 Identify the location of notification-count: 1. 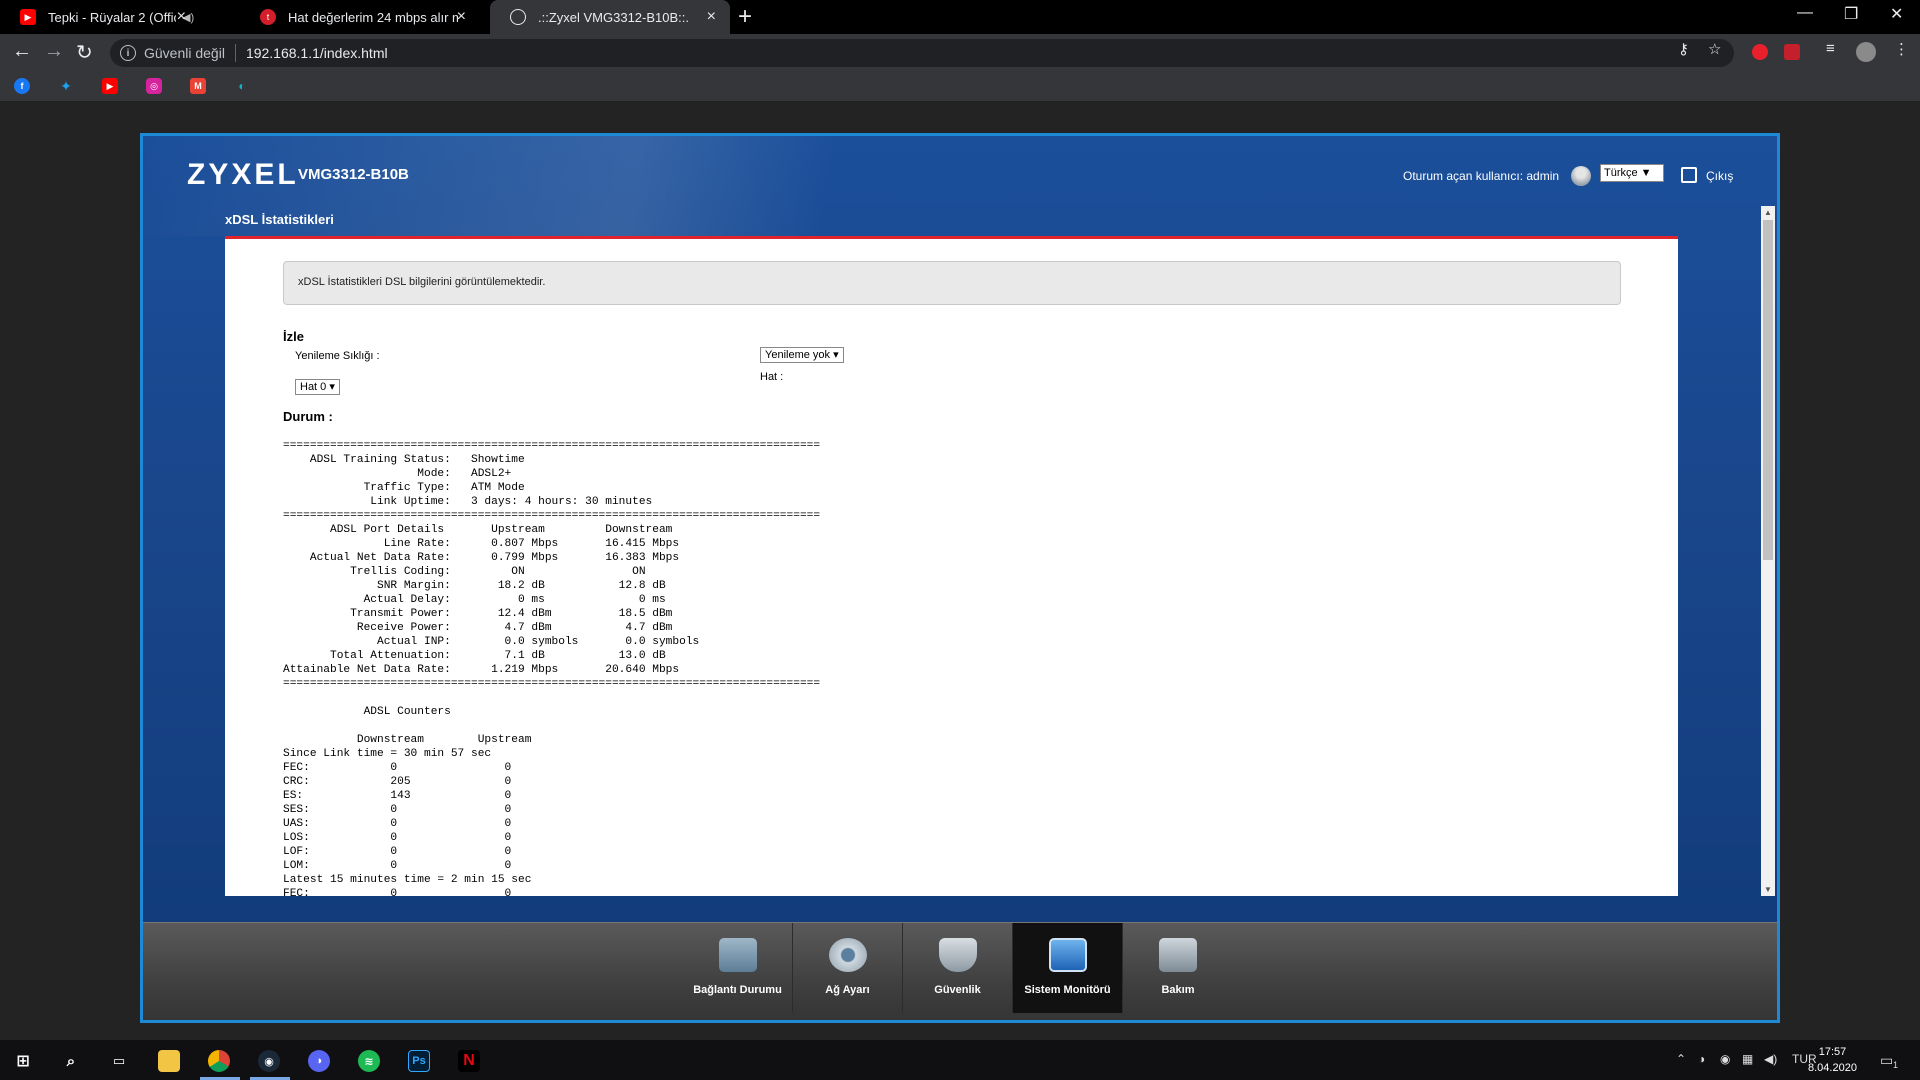
(1896, 1065).